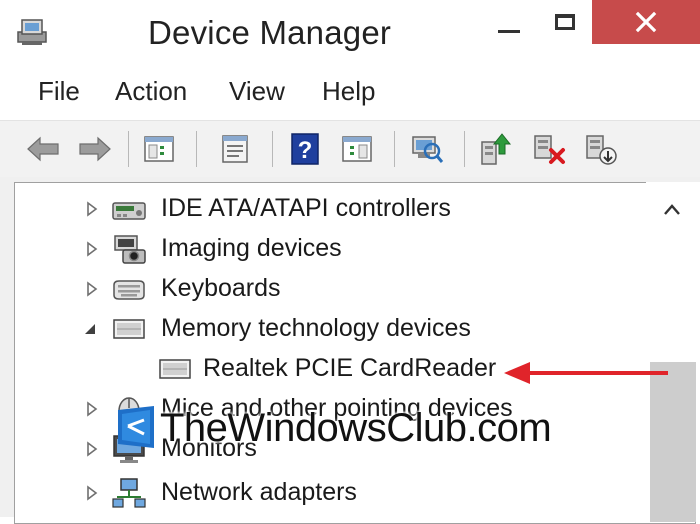 The height and width of the screenshot is (524, 700). I want to click on scan-hardware-changes-button, so click(427, 149).